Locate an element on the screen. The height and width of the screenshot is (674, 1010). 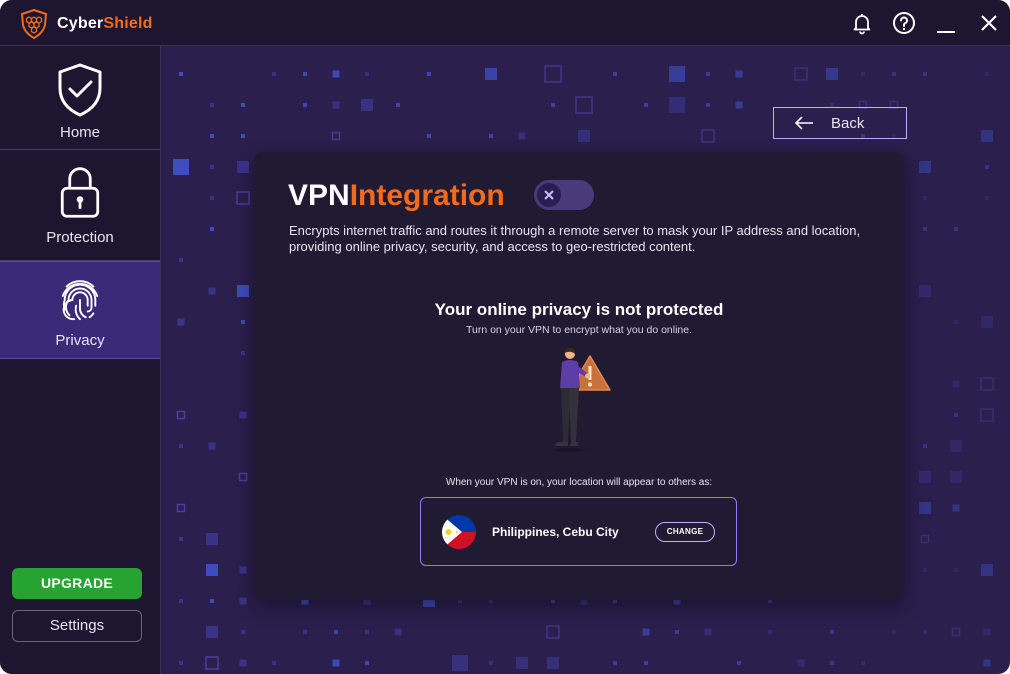
brand-accent-text: Shield is located at coordinates (128, 23).